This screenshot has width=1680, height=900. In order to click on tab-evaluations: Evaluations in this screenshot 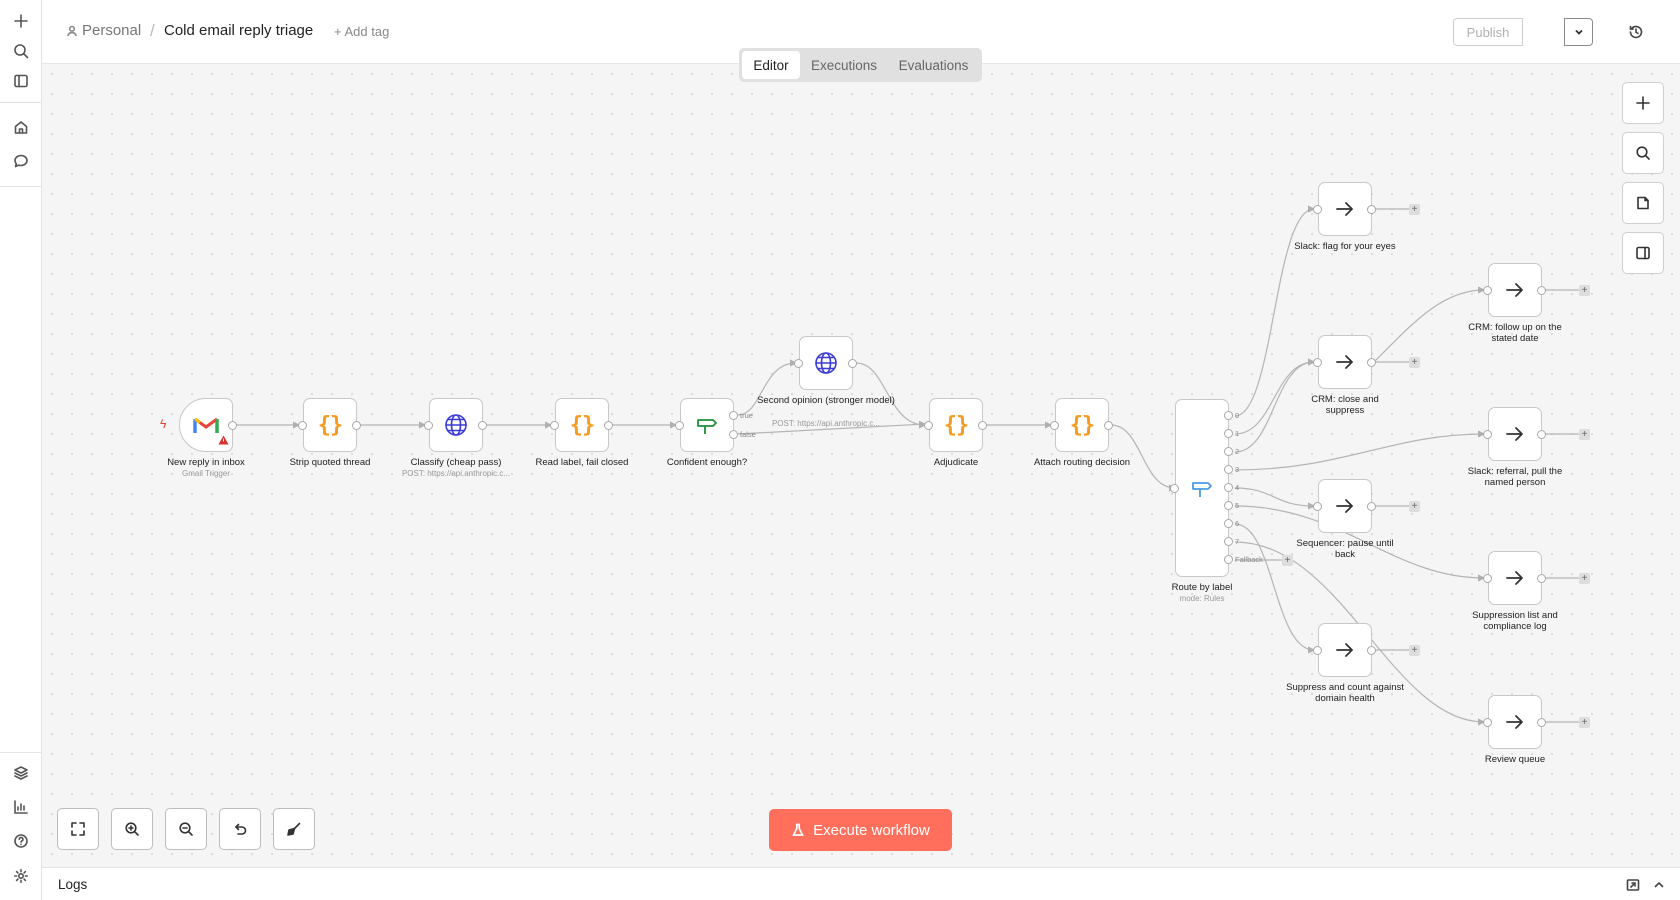, I will do `click(933, 65)`.